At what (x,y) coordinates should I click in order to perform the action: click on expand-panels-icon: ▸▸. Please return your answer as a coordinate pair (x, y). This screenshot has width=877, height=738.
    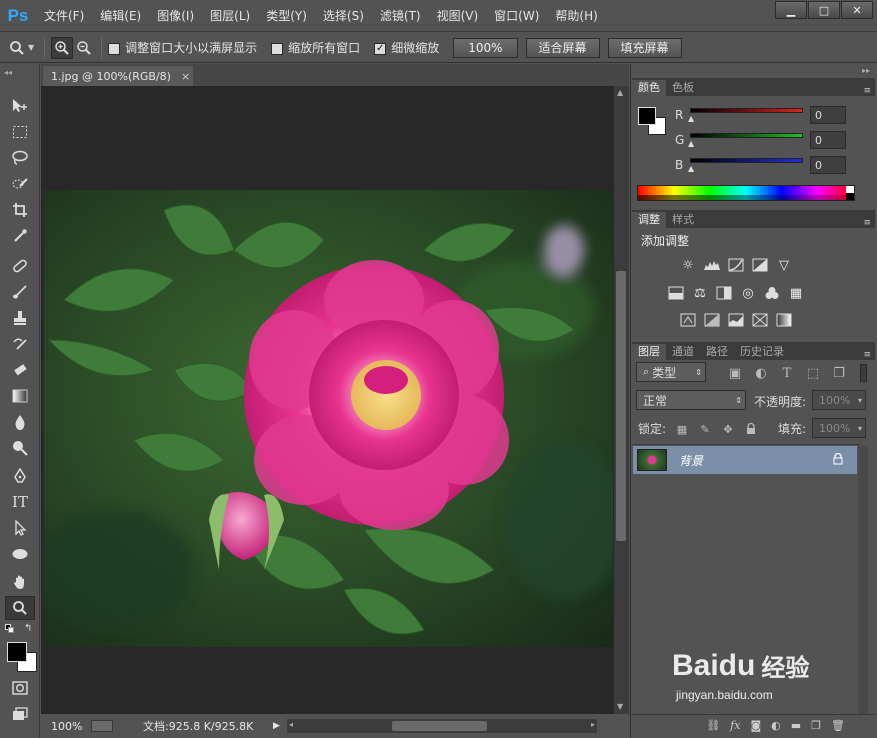
    Looking at the image, I should click on (866, 70).